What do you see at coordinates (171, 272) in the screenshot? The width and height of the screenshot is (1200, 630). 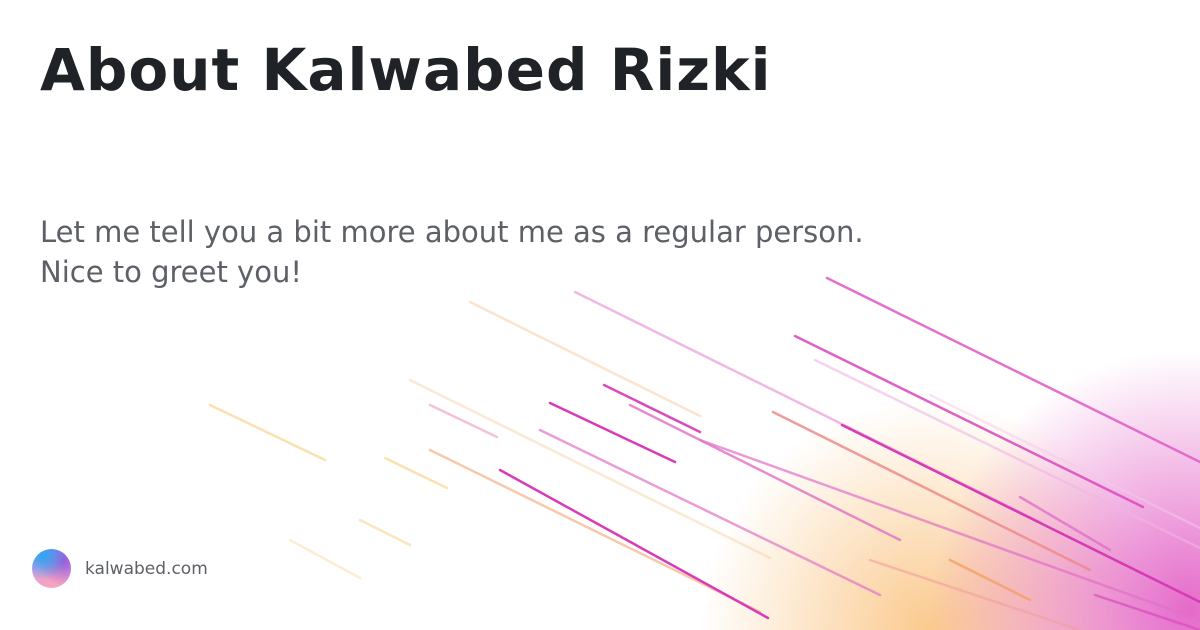 I see `subtitle-line: Nice to greet you!` at bounding box center [171, 272].